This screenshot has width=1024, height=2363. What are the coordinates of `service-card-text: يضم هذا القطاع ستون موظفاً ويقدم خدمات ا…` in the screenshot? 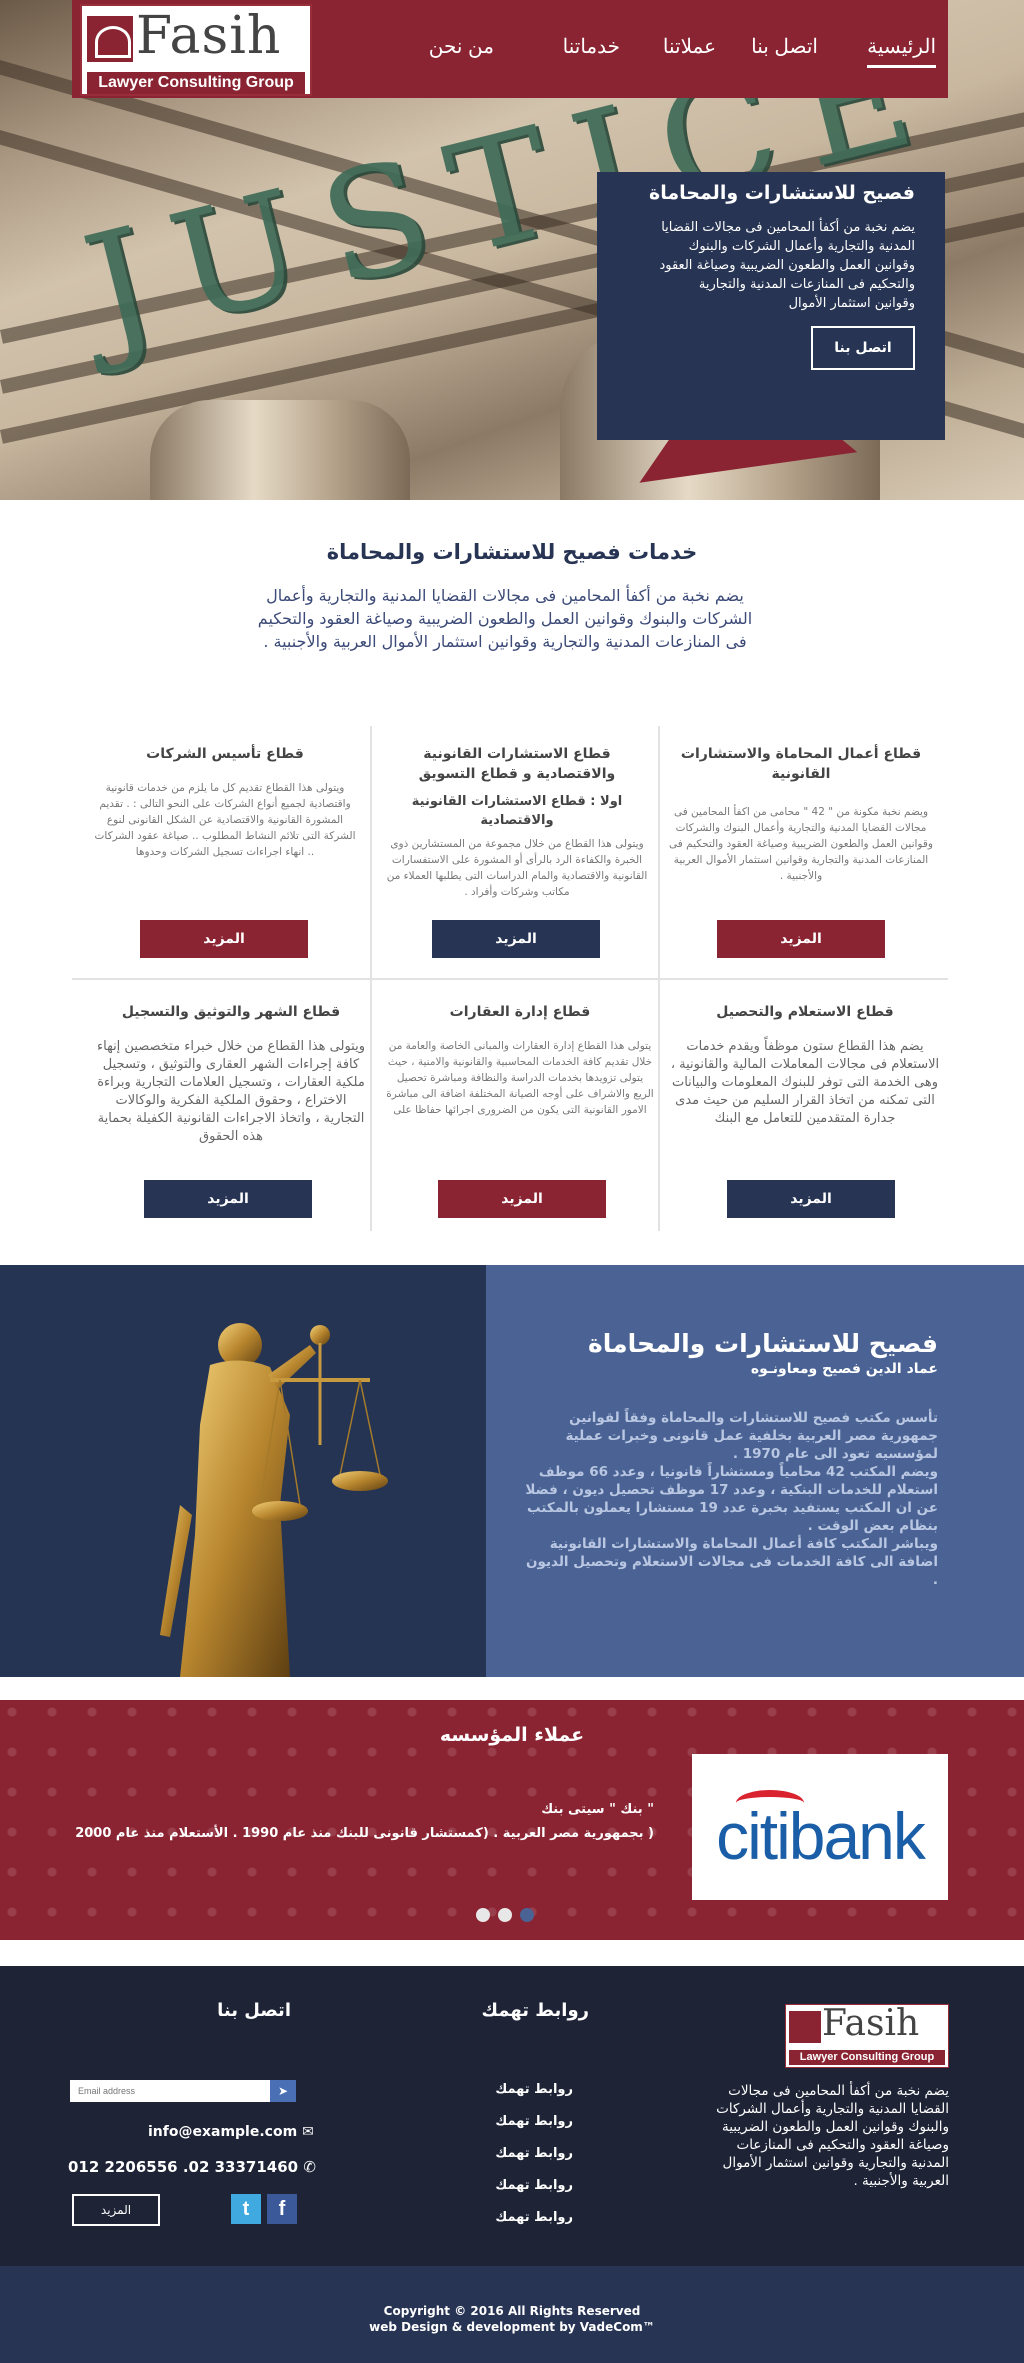 It's located at (805, 1082).